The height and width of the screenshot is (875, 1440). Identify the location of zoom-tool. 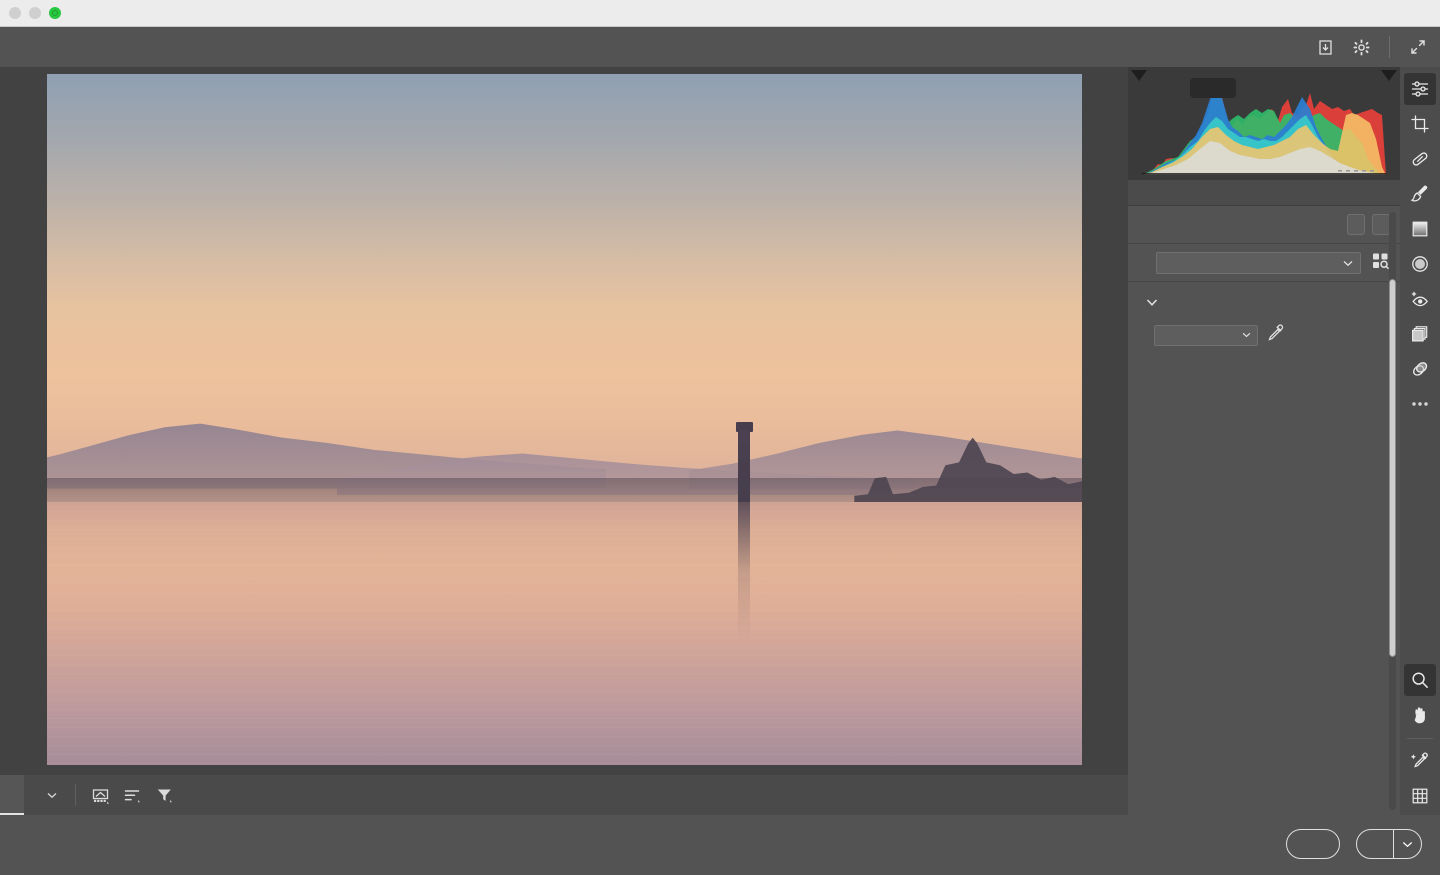
(1420, 680).